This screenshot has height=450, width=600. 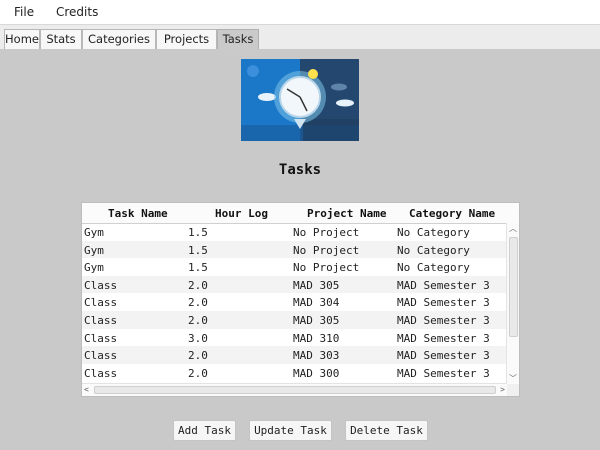 I want to click on scroll-corner, so click(x=513, y=390).